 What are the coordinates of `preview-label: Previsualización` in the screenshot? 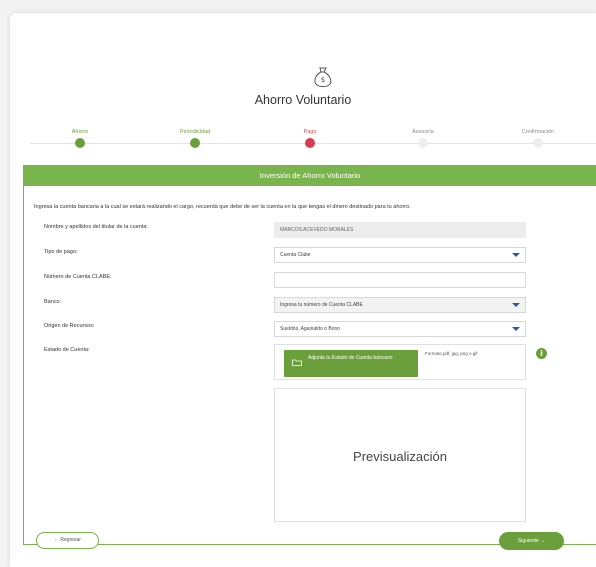 It's located at (400, 456).